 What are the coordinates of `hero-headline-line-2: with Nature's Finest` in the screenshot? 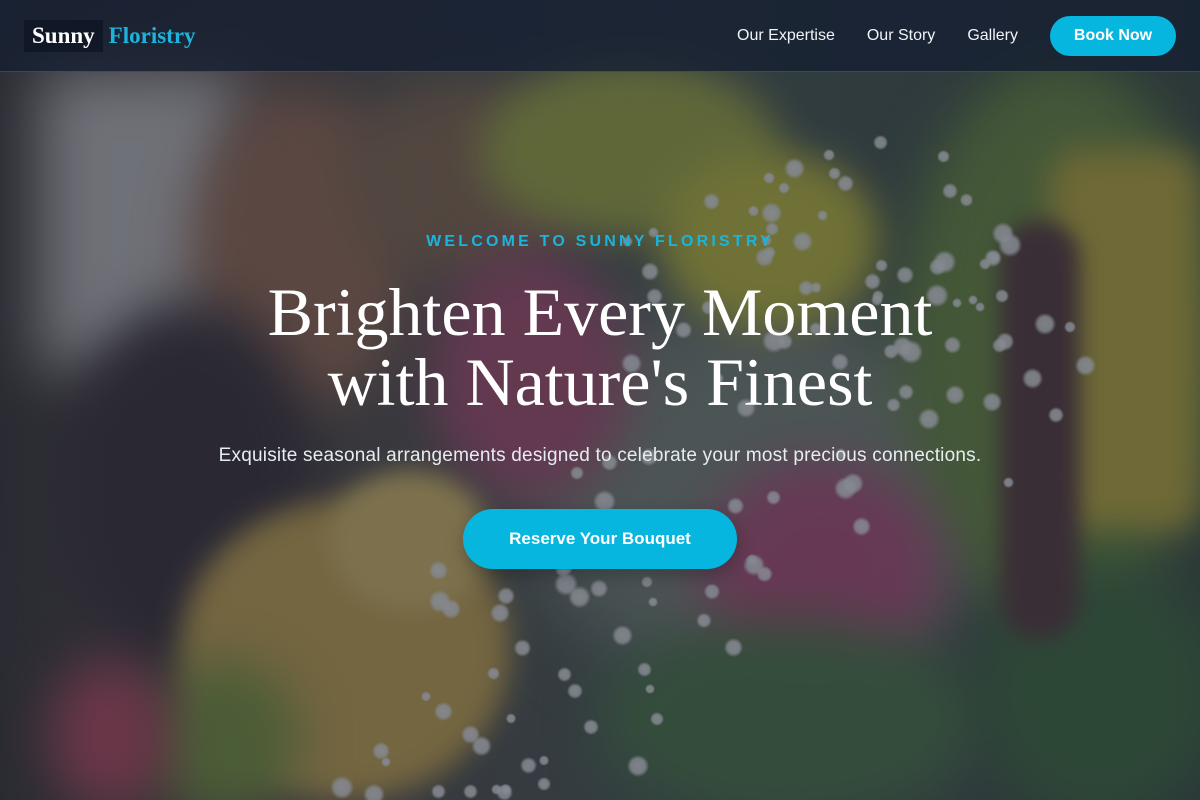 It's located at (600, 382).